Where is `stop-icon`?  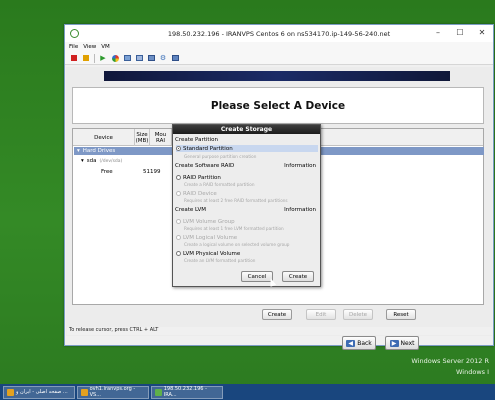
stop-icon is located at coordinates (74, 58).